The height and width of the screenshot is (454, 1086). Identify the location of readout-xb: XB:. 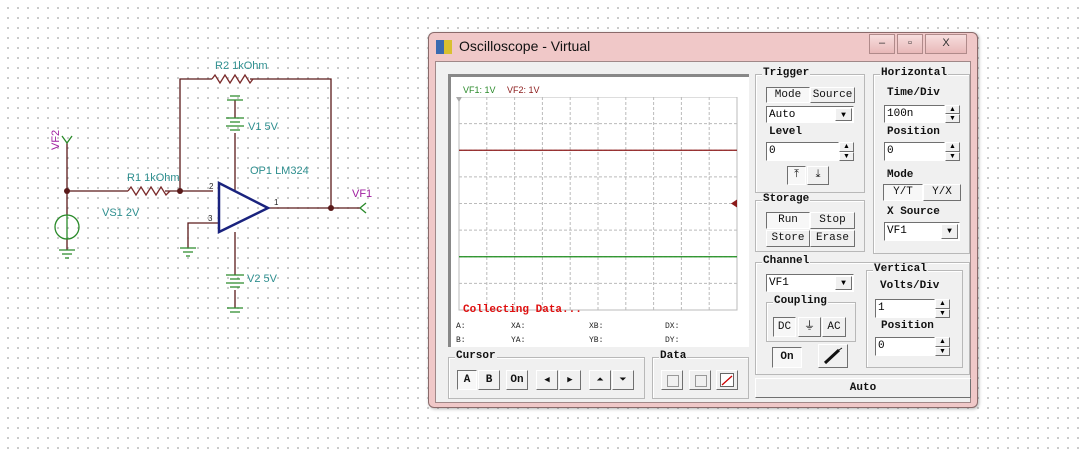
(596, 326).